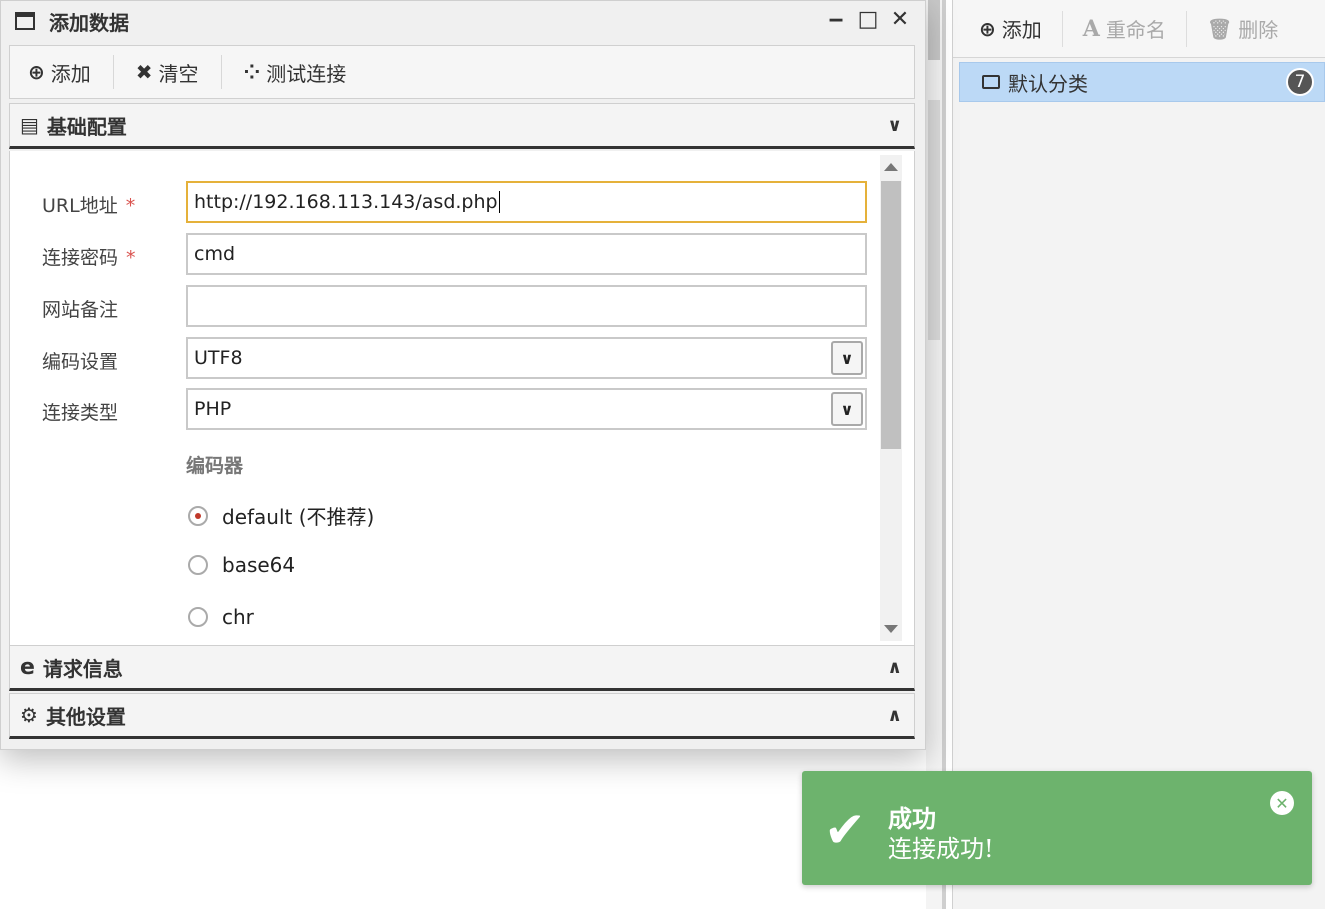 This screenshot has height=909, width=1325. I want to click on folder-icon, so click(991, 82).